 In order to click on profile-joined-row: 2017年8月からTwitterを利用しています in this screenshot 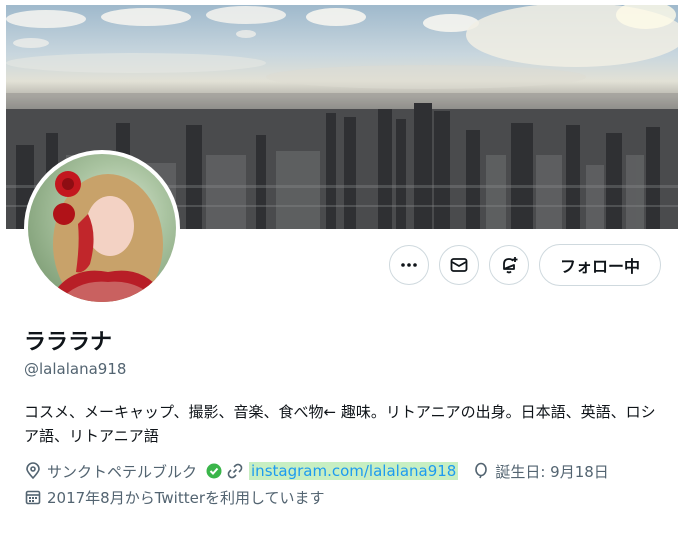, I will do `click(174, 497)`.